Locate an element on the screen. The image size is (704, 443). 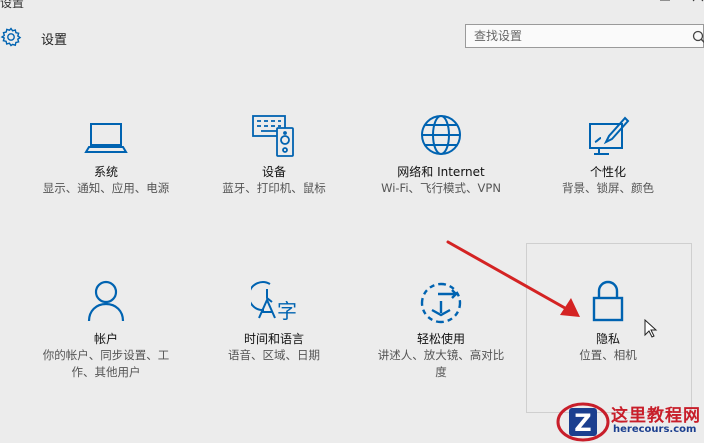
search-box is located at coordinates (584, 36).